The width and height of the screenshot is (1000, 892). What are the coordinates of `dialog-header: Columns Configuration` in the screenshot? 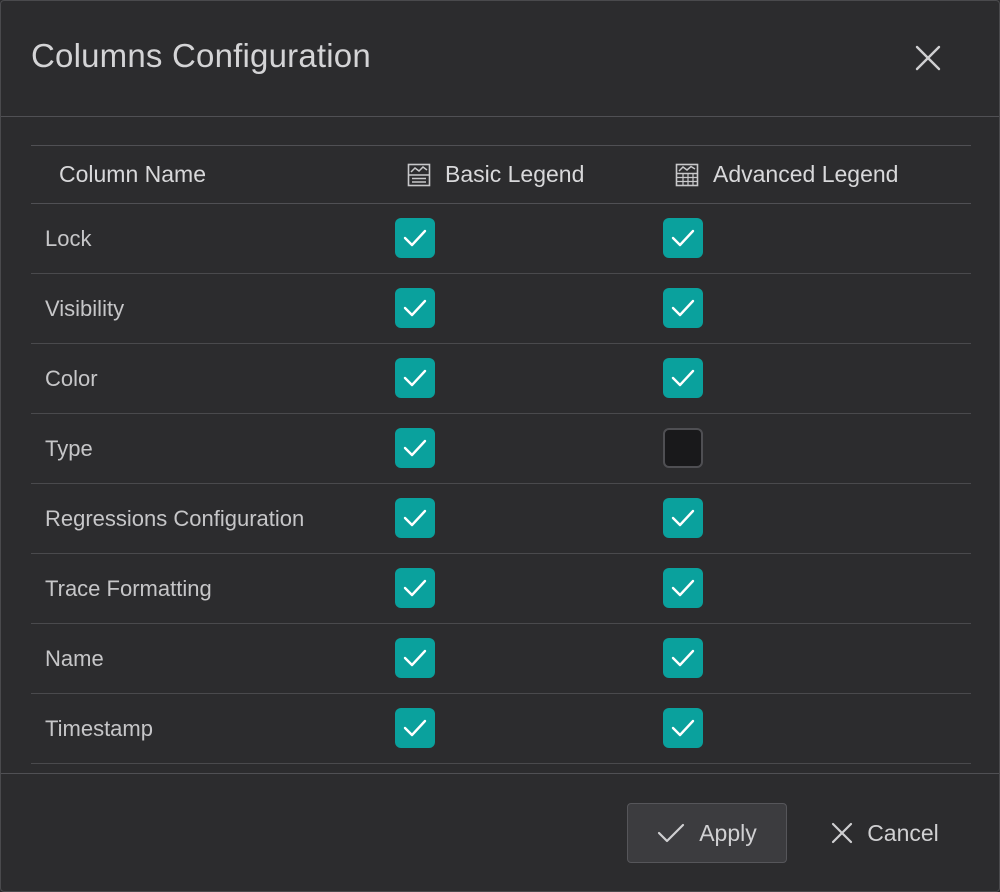 It's located at (500, 59).